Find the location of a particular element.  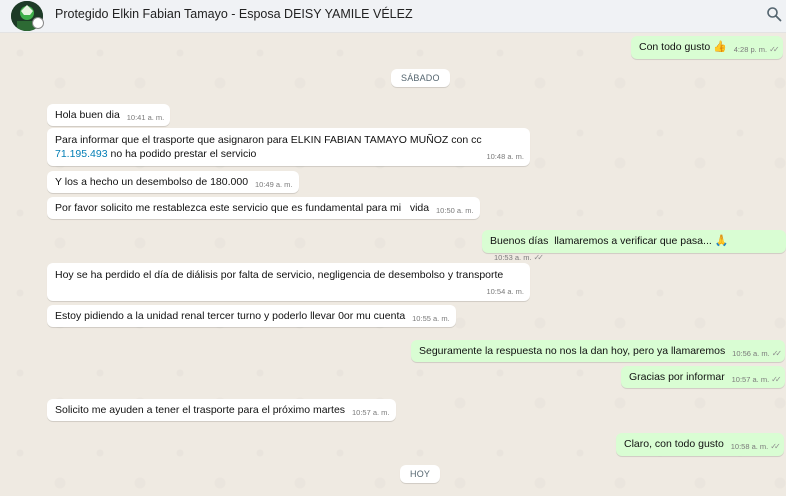

message-incoming: Hola buen dia 10:41 a. m. is located at coordinates (109, 115).